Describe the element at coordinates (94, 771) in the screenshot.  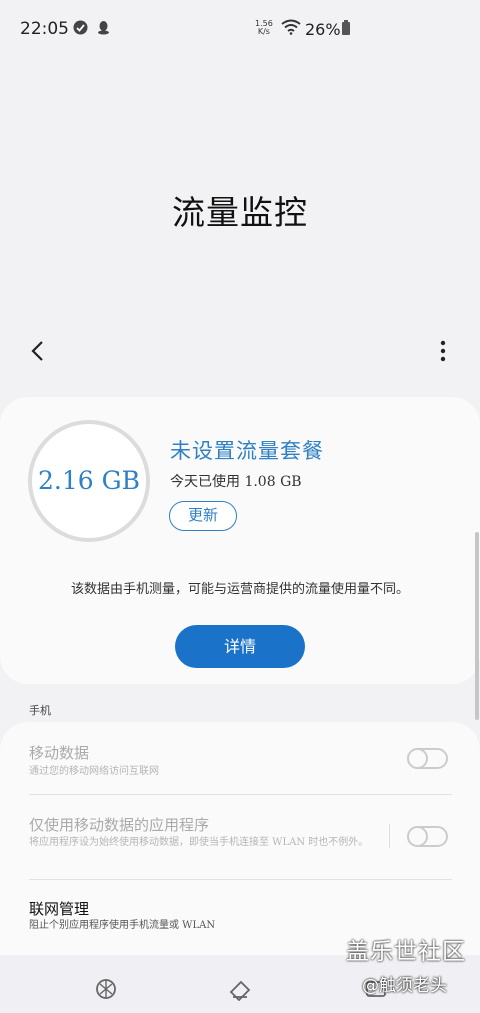
I see `row-subtitle: 通过您的移动网络访问互联网` at that location.